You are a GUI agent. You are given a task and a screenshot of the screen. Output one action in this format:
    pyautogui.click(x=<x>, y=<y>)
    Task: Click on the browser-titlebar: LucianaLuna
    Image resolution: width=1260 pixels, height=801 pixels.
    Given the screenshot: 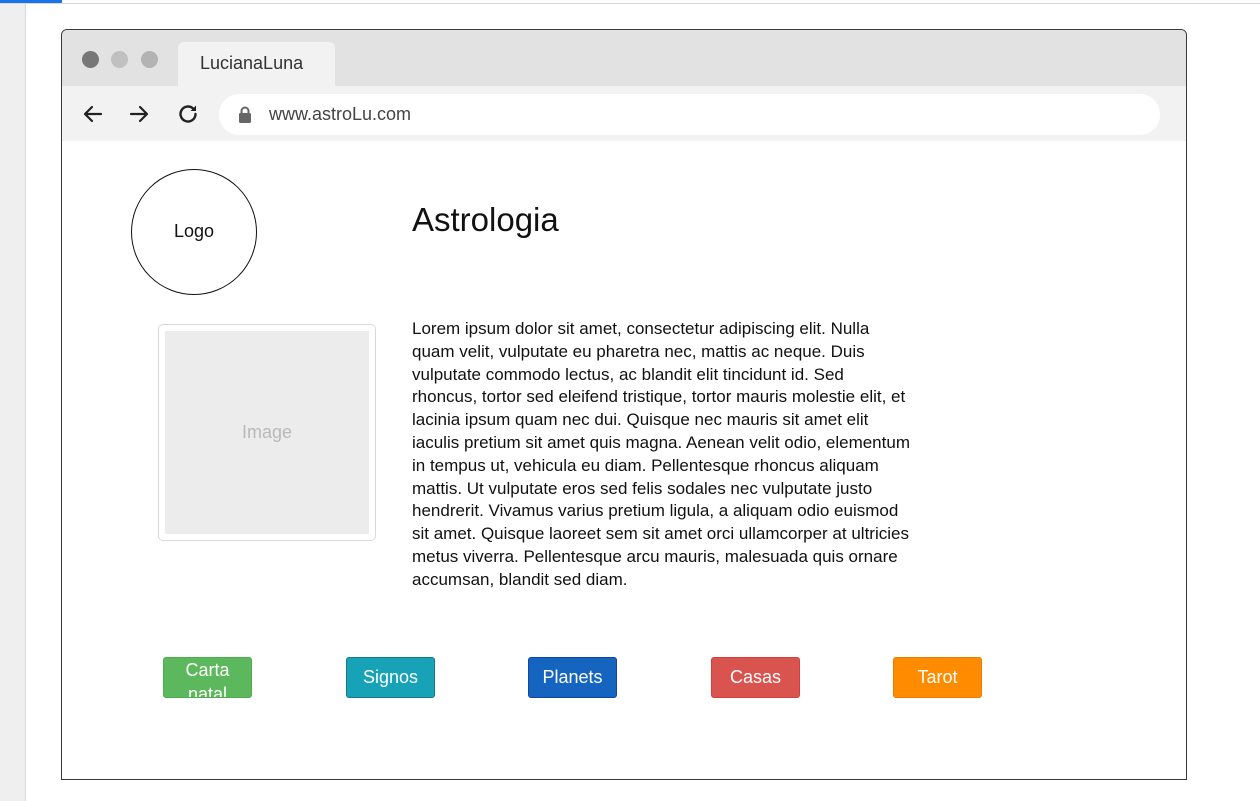 What is the action you would take?
    pyautogui.click(x=624, y=58)
    